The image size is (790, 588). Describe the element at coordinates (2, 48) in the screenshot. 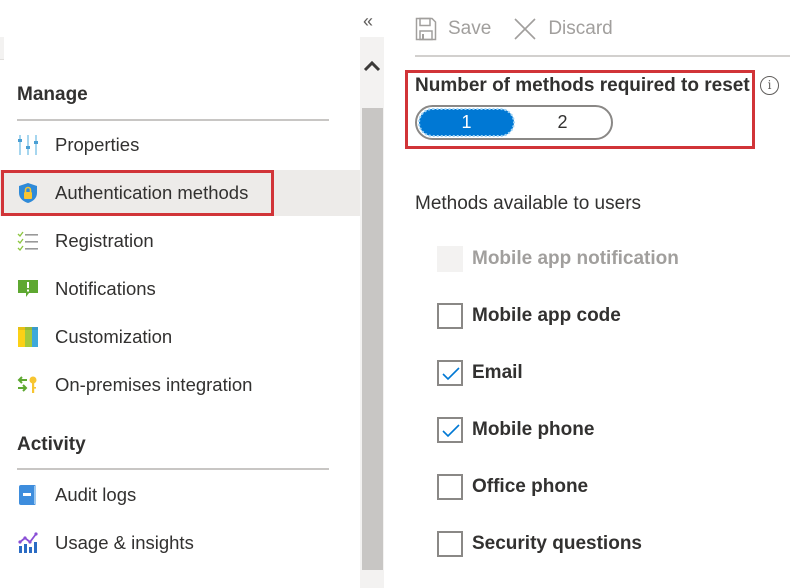

I see `search-box` at that location.